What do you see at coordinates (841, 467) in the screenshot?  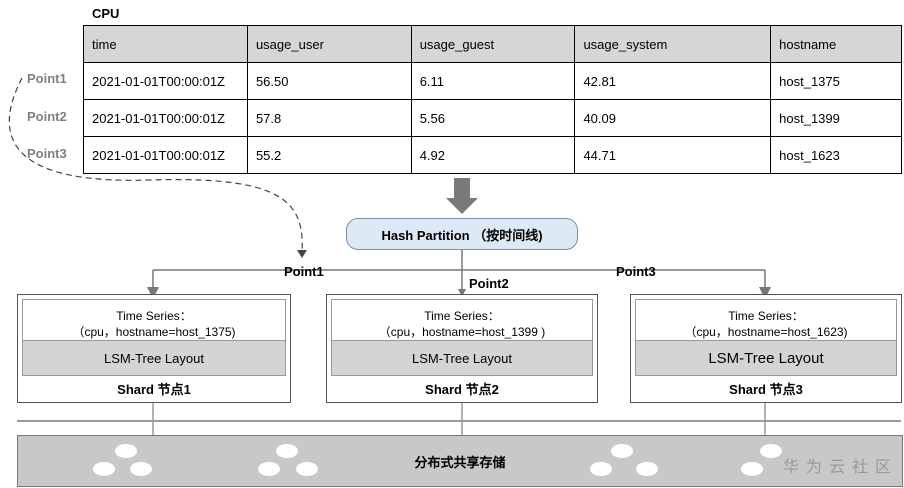 I see `watermark: 华为云社区` at bounding box center [841, 467].